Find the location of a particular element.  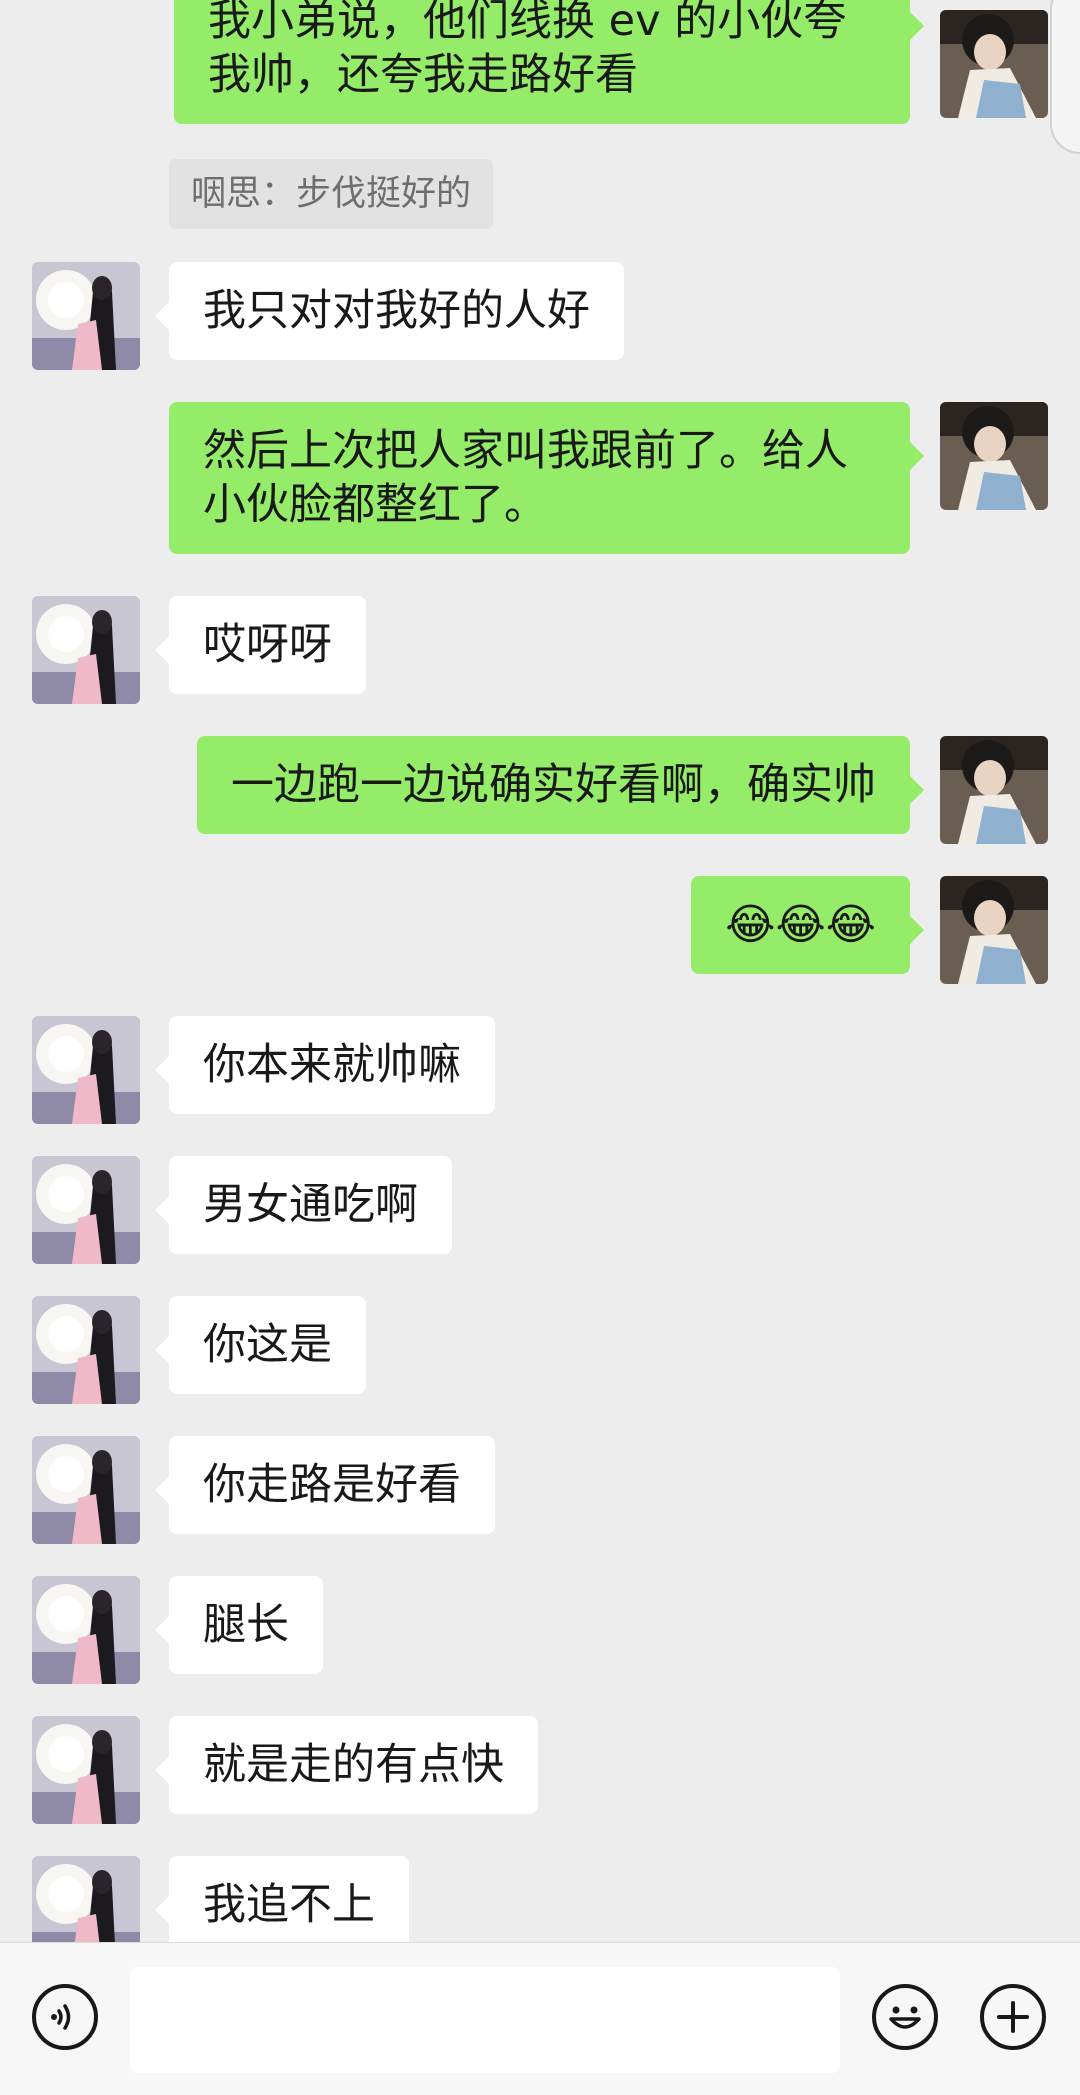

message-bubble: 我追不上 is located at coordinates (282, 1899).